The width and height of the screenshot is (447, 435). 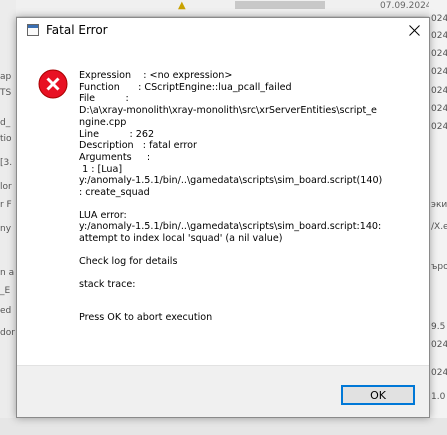 I want to click on background-date: 07.09.2024, so click(x=406, y=6).